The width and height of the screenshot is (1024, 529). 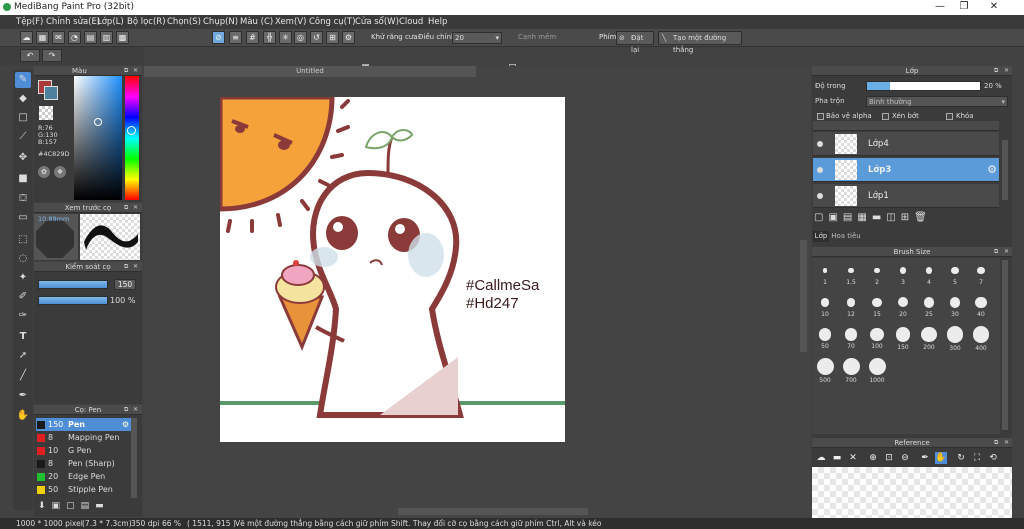 What do you see at coordinates (903, 338) in the screenshot?
I see `brush-size-option: 150` at bounding box center [903, 338].